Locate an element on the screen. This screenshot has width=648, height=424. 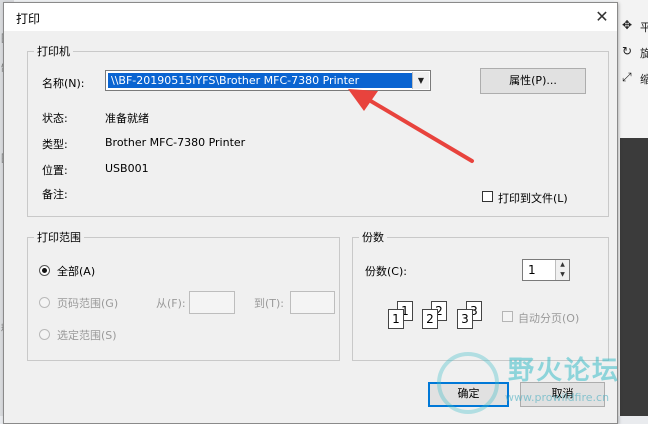
range-selection-radio is located at coordinates (44, 334).